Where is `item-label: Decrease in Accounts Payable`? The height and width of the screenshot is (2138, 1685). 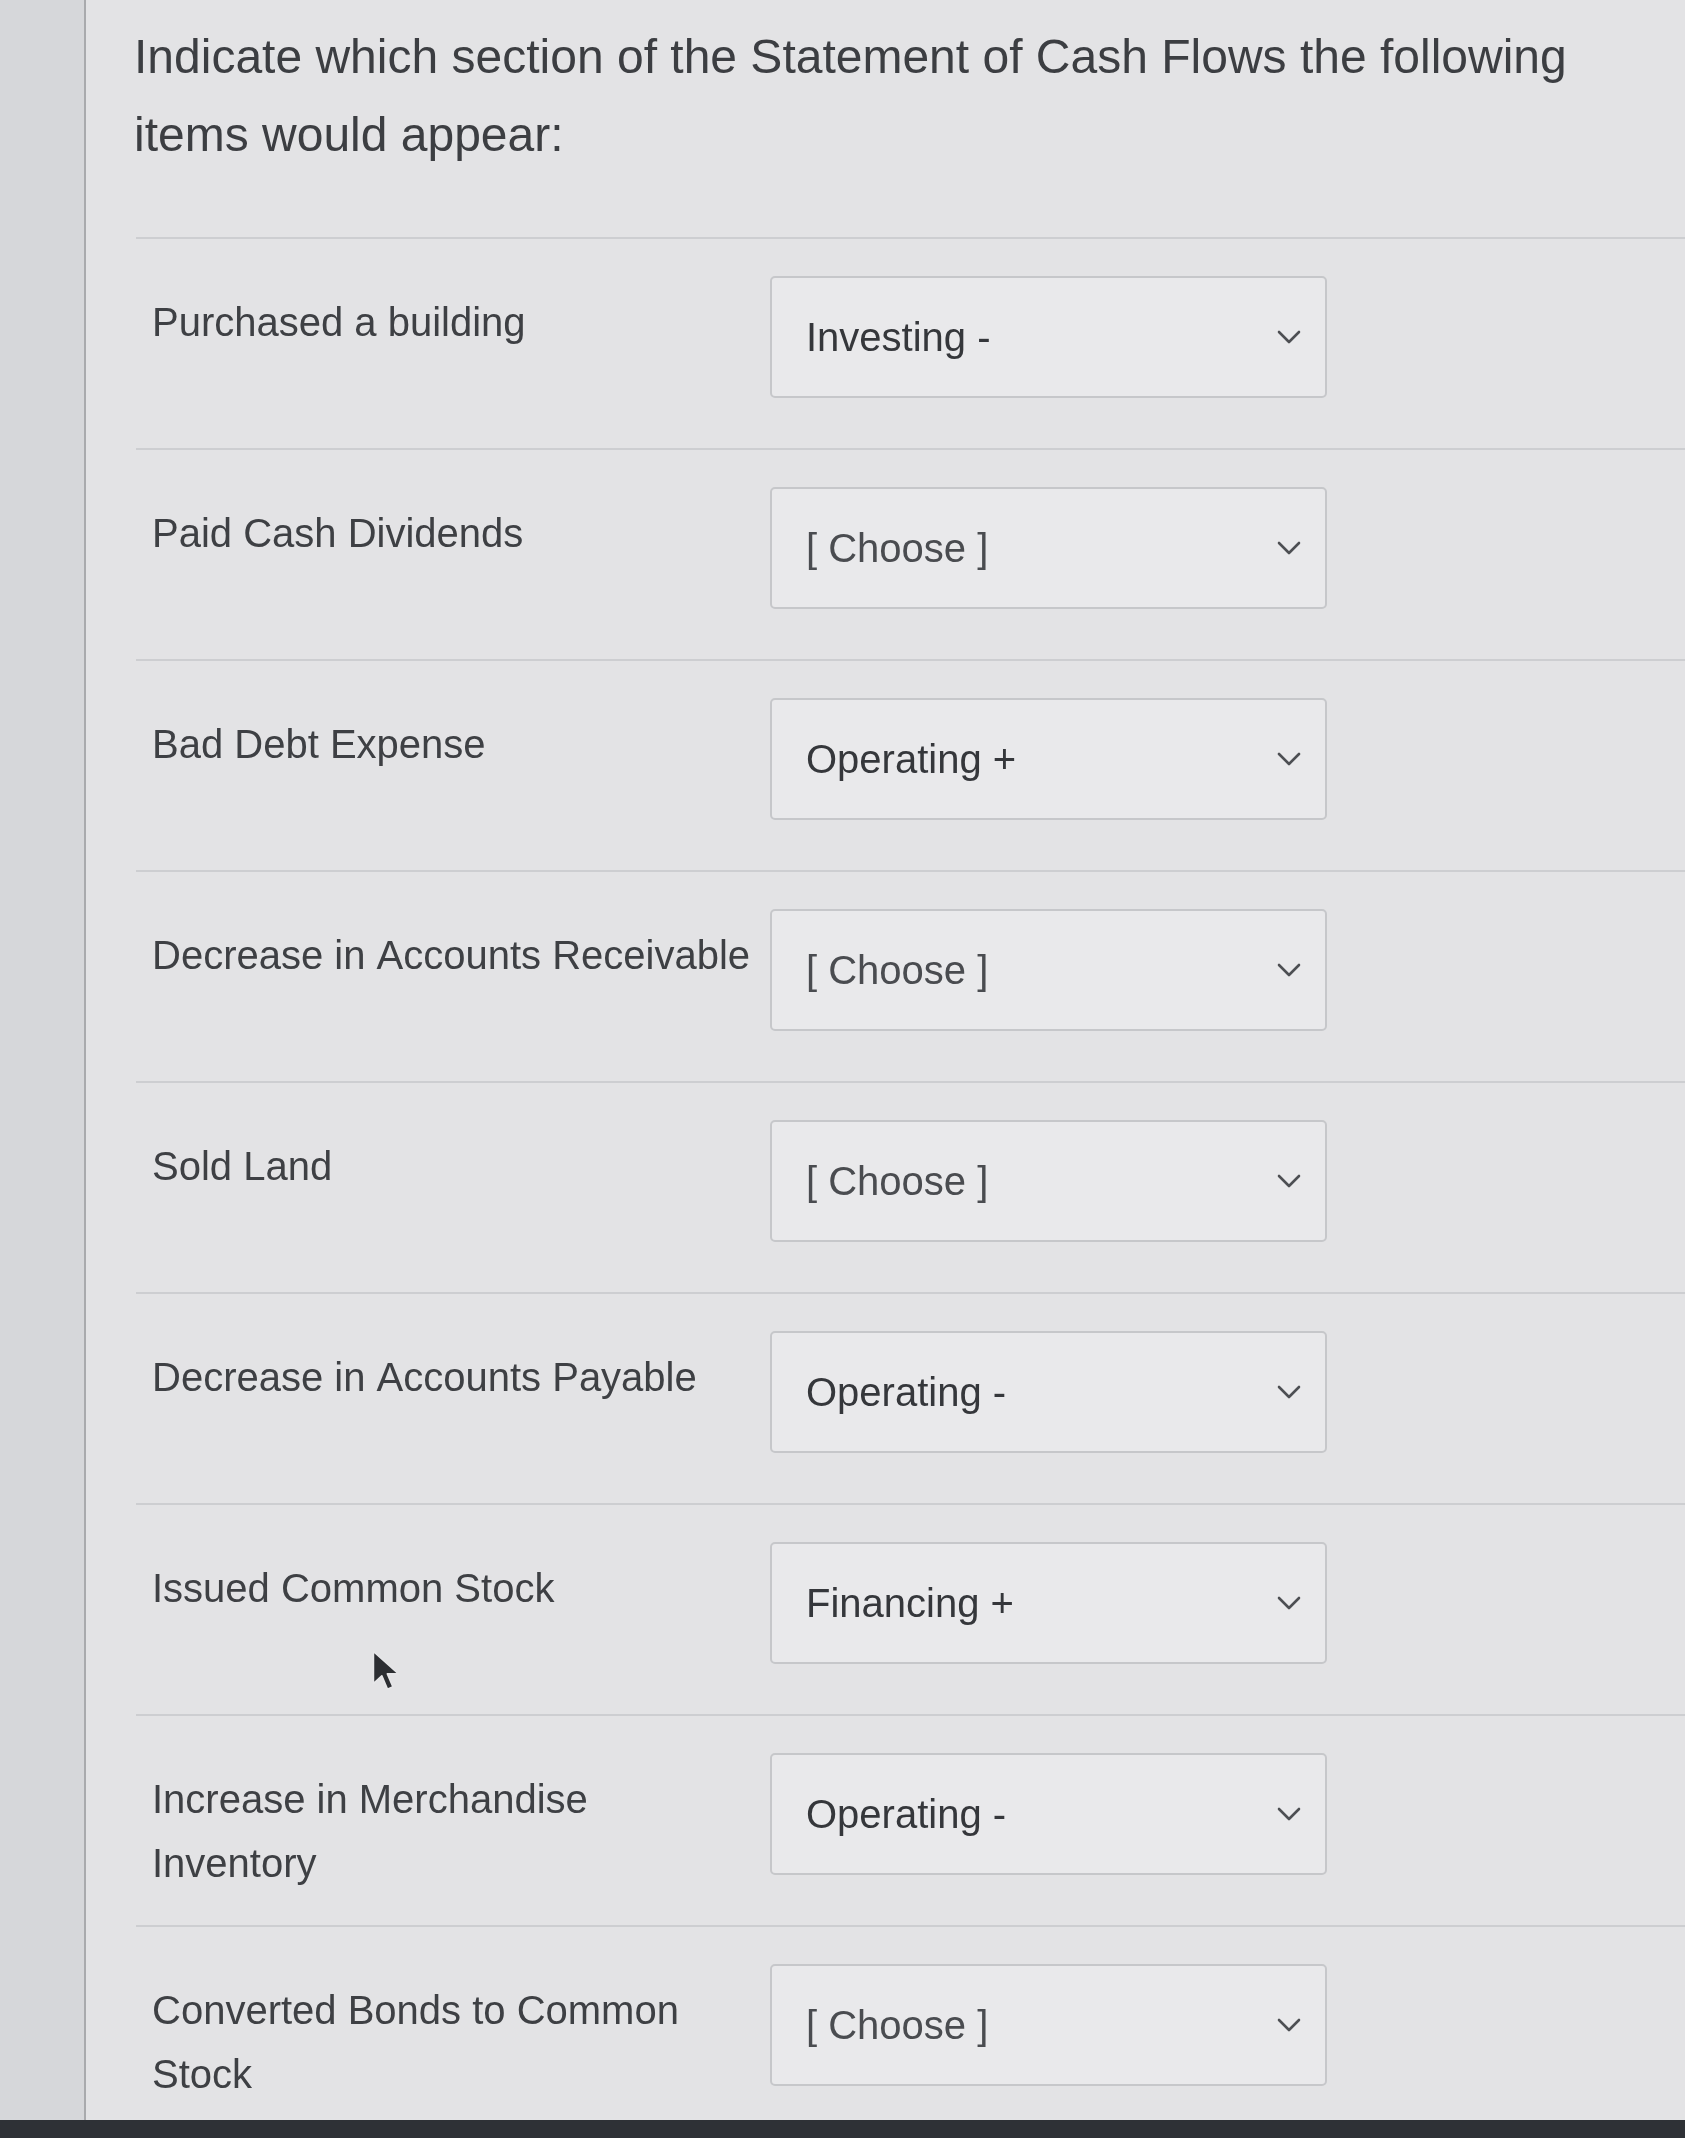
item-label: Decrease in Accounts Payable is located at coordinates (425, 1377).